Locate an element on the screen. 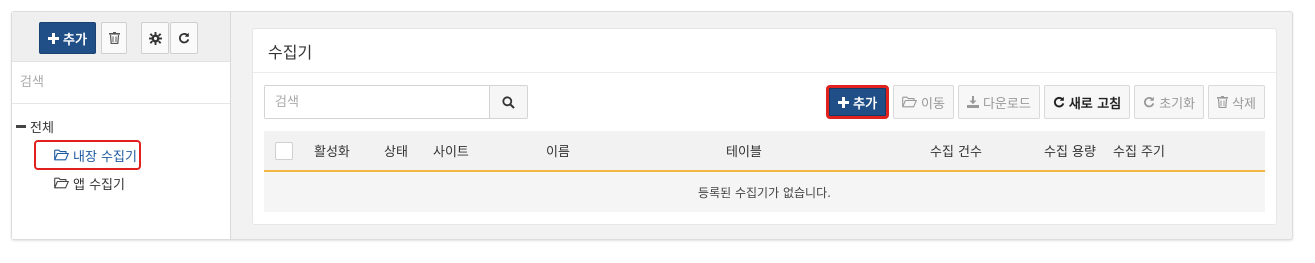 This screenshot has width=1315, height=263. select-all-checkbox-cell is located at coordinates (284, 150).